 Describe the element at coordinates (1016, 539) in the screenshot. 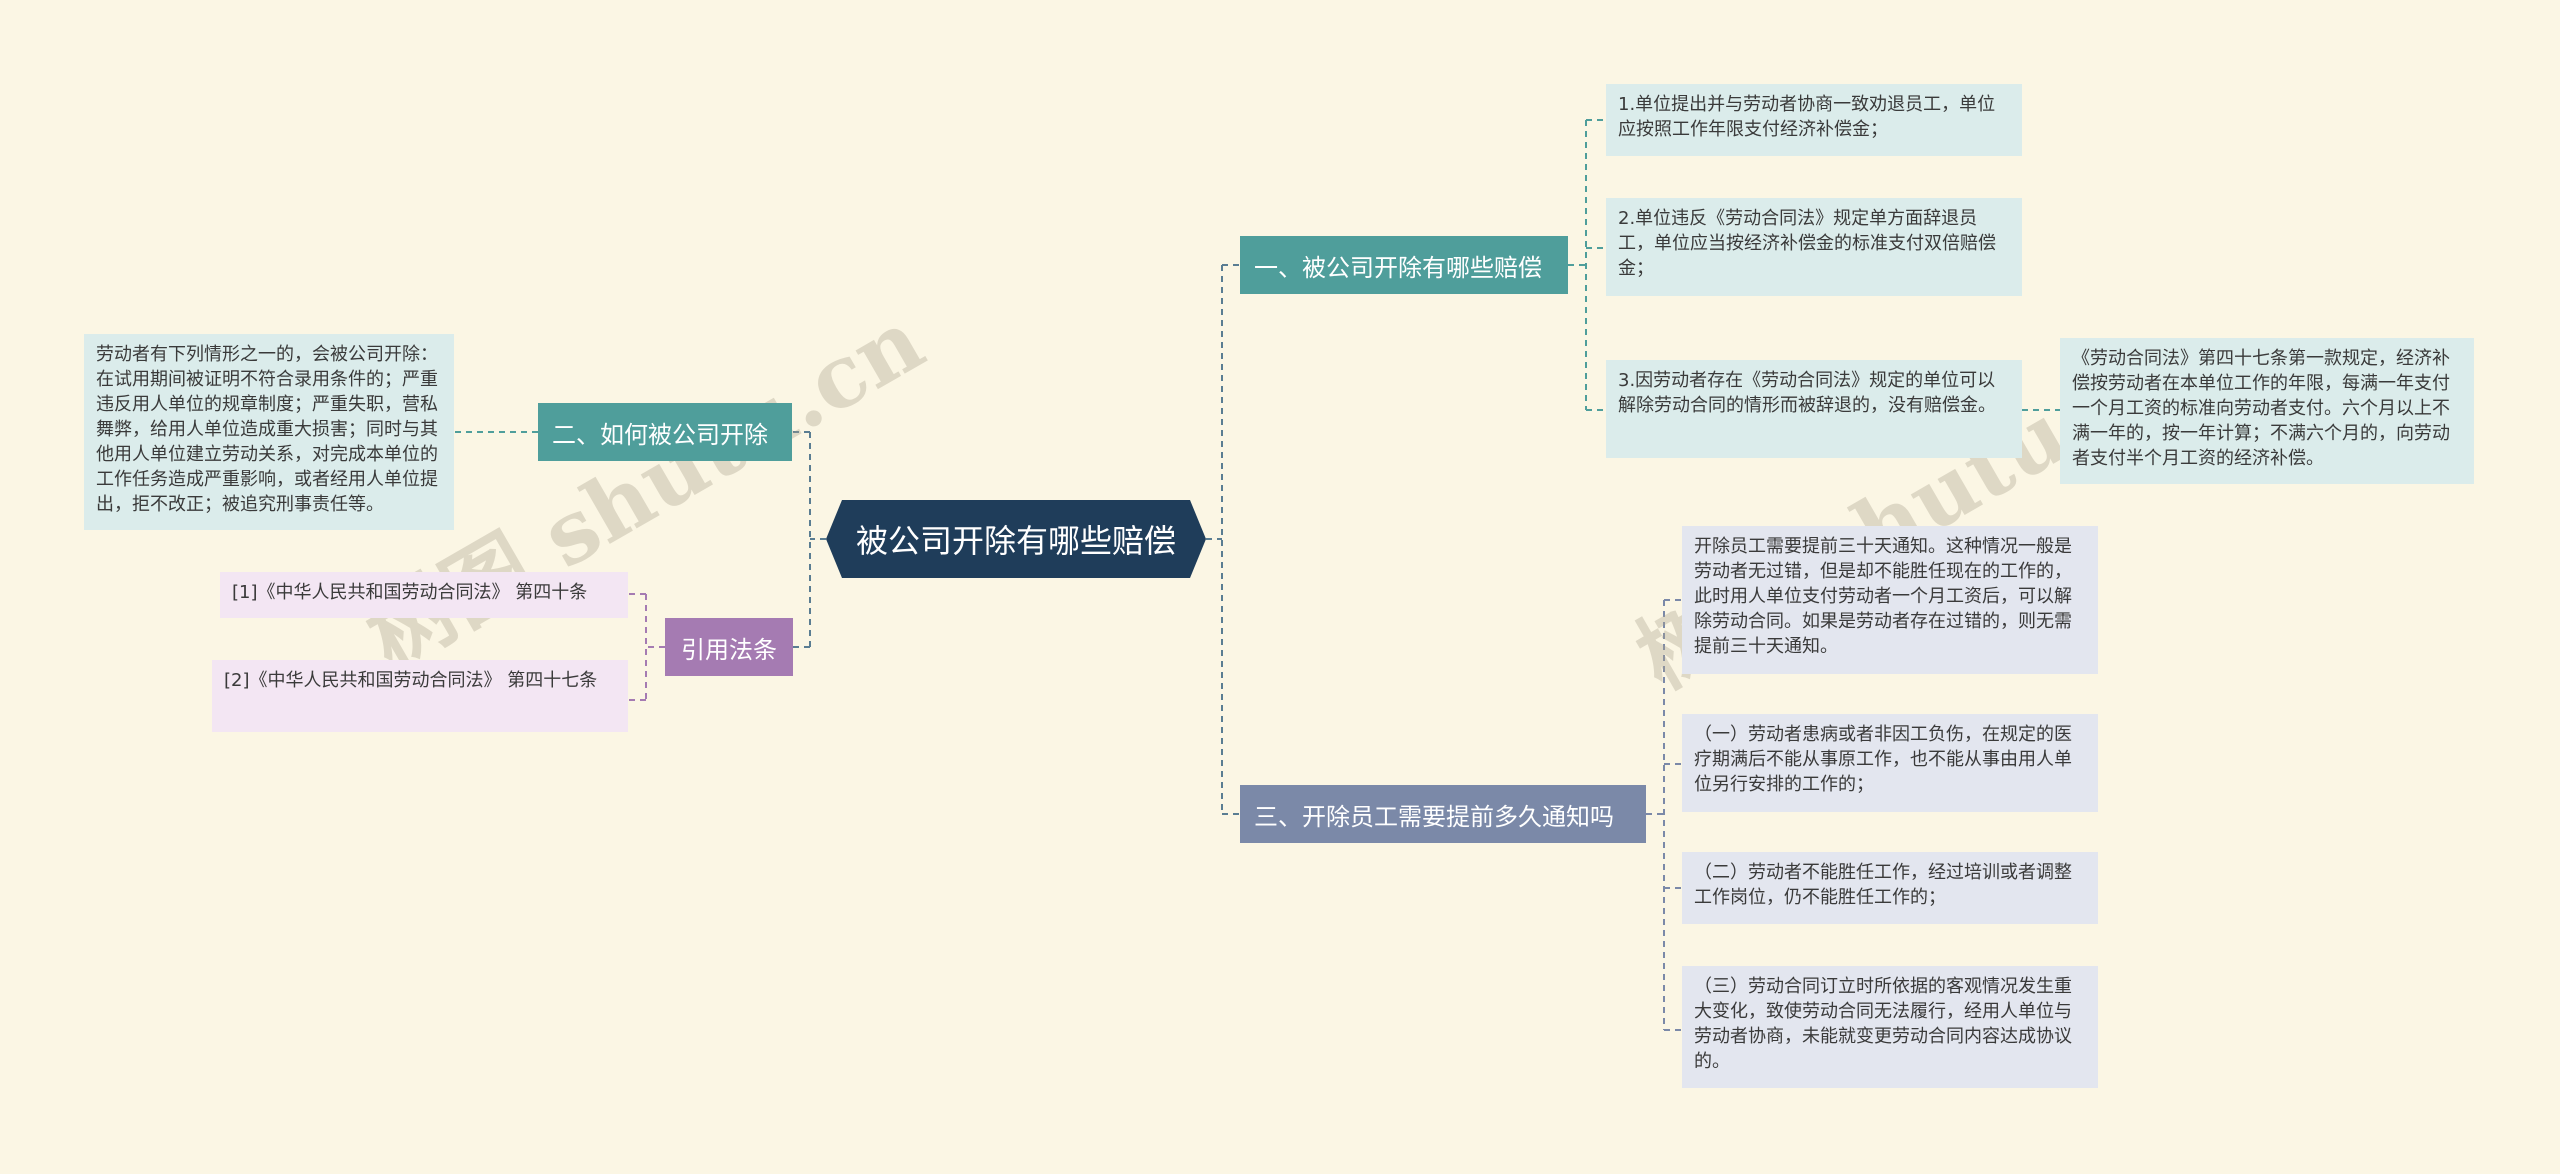

I see `root-topic: 被公司开除有哪些赔偿` at that location.